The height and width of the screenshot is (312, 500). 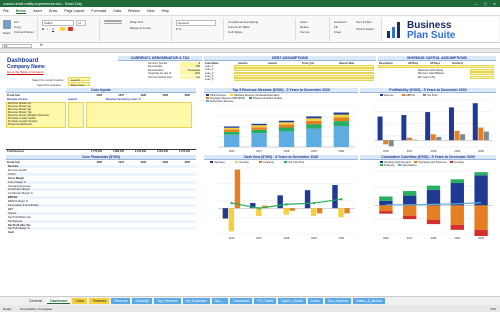 I want to click on paste-button: Paste, so click(x=7, y=33).